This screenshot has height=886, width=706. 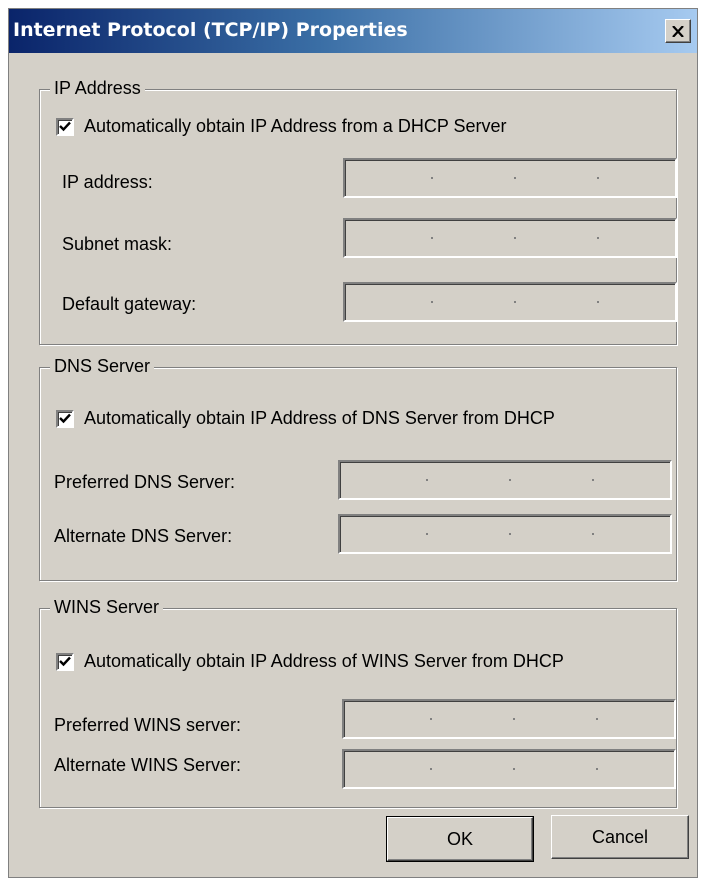 I want to click on ok-button: OK, so click(x=460, y=839).